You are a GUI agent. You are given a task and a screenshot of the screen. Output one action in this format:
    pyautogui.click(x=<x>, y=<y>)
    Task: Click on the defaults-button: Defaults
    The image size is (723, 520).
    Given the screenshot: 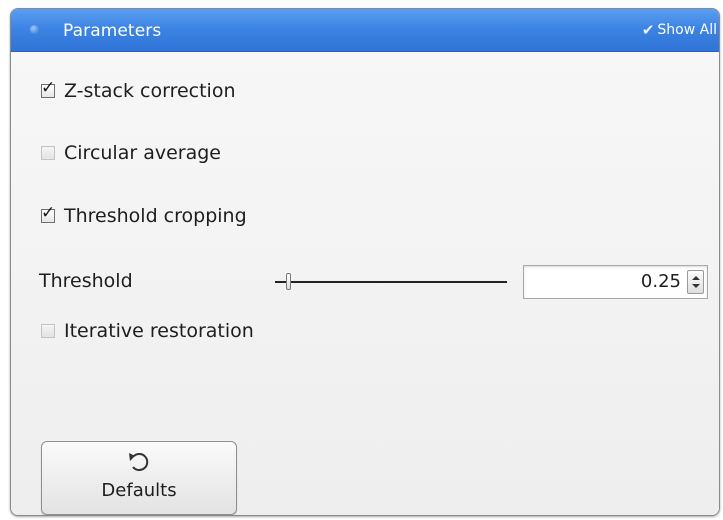 What is the action you would take?
    pyautogui.click(x=139, y=478)
    